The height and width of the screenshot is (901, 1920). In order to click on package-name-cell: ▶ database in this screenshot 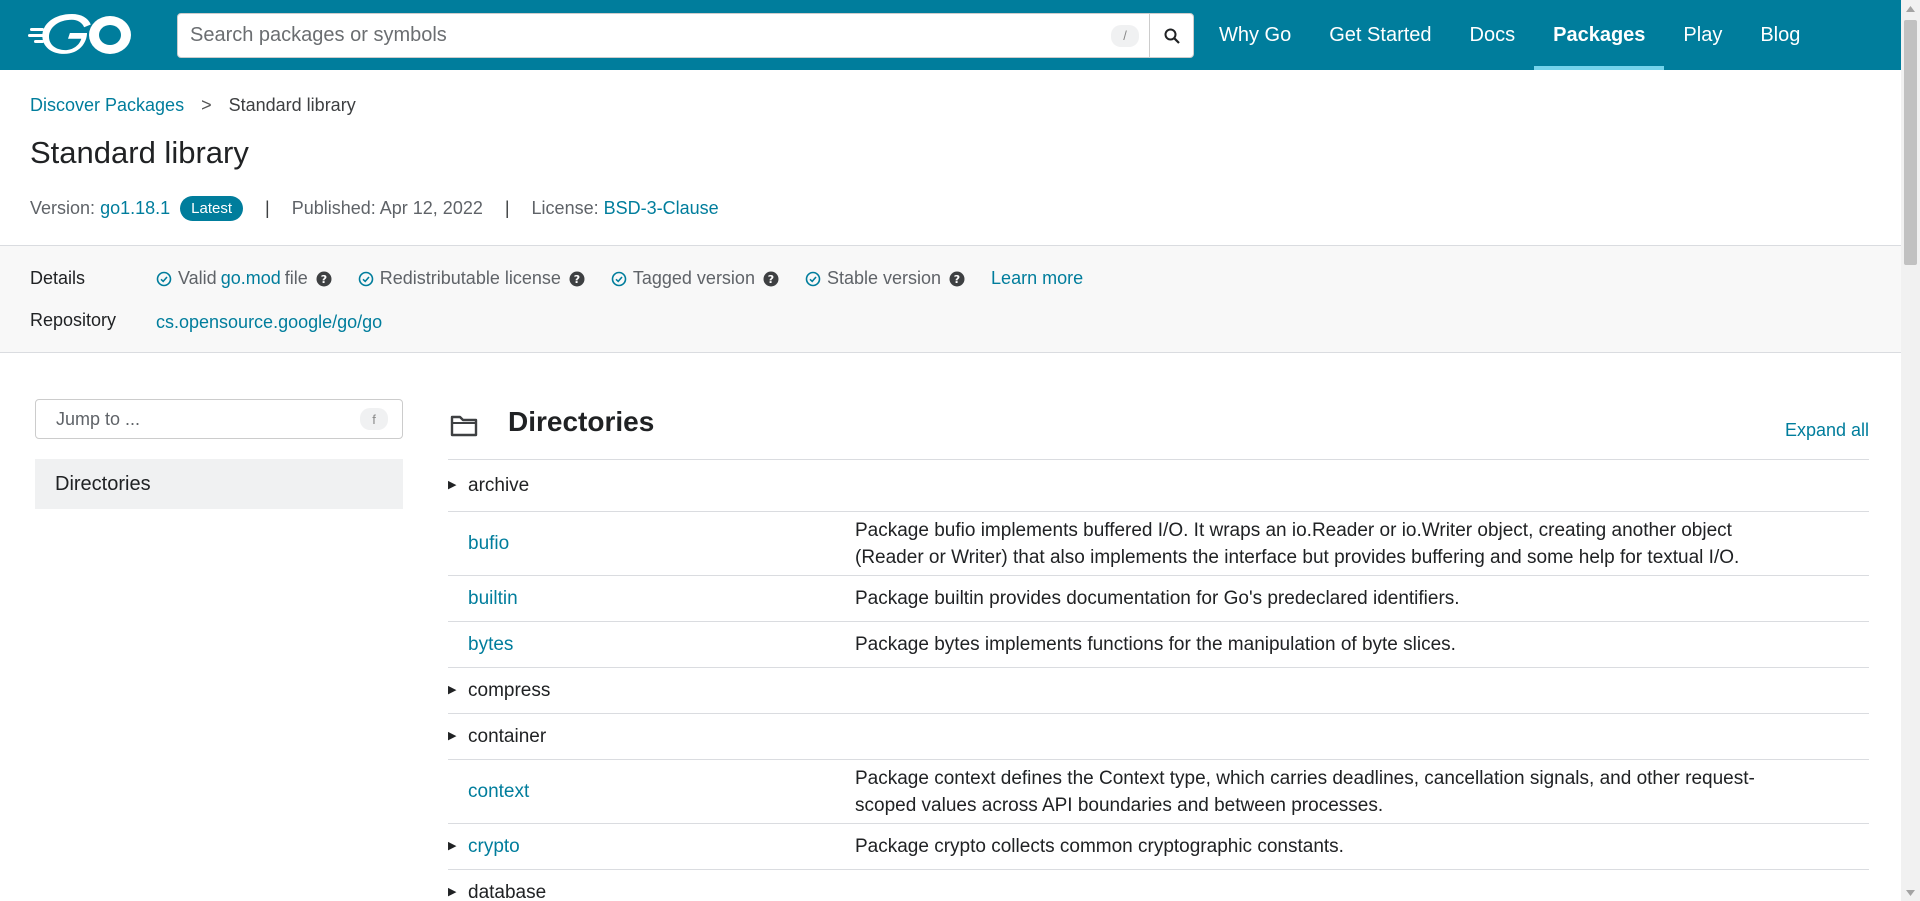, I will do `click(651, 891)`.